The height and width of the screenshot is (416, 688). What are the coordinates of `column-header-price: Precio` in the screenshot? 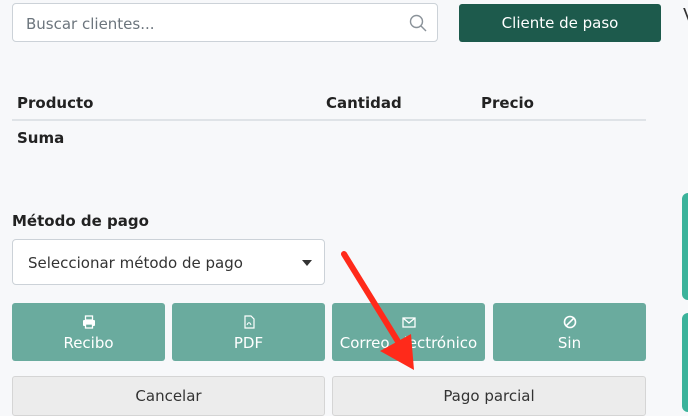 It's located at (507, 103).